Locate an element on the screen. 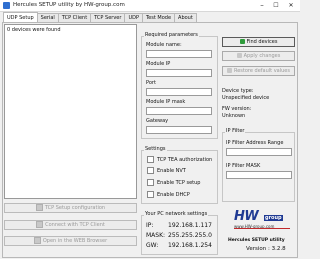  mask-value: 255.255.255.0 is located at coordinates (190, 235).